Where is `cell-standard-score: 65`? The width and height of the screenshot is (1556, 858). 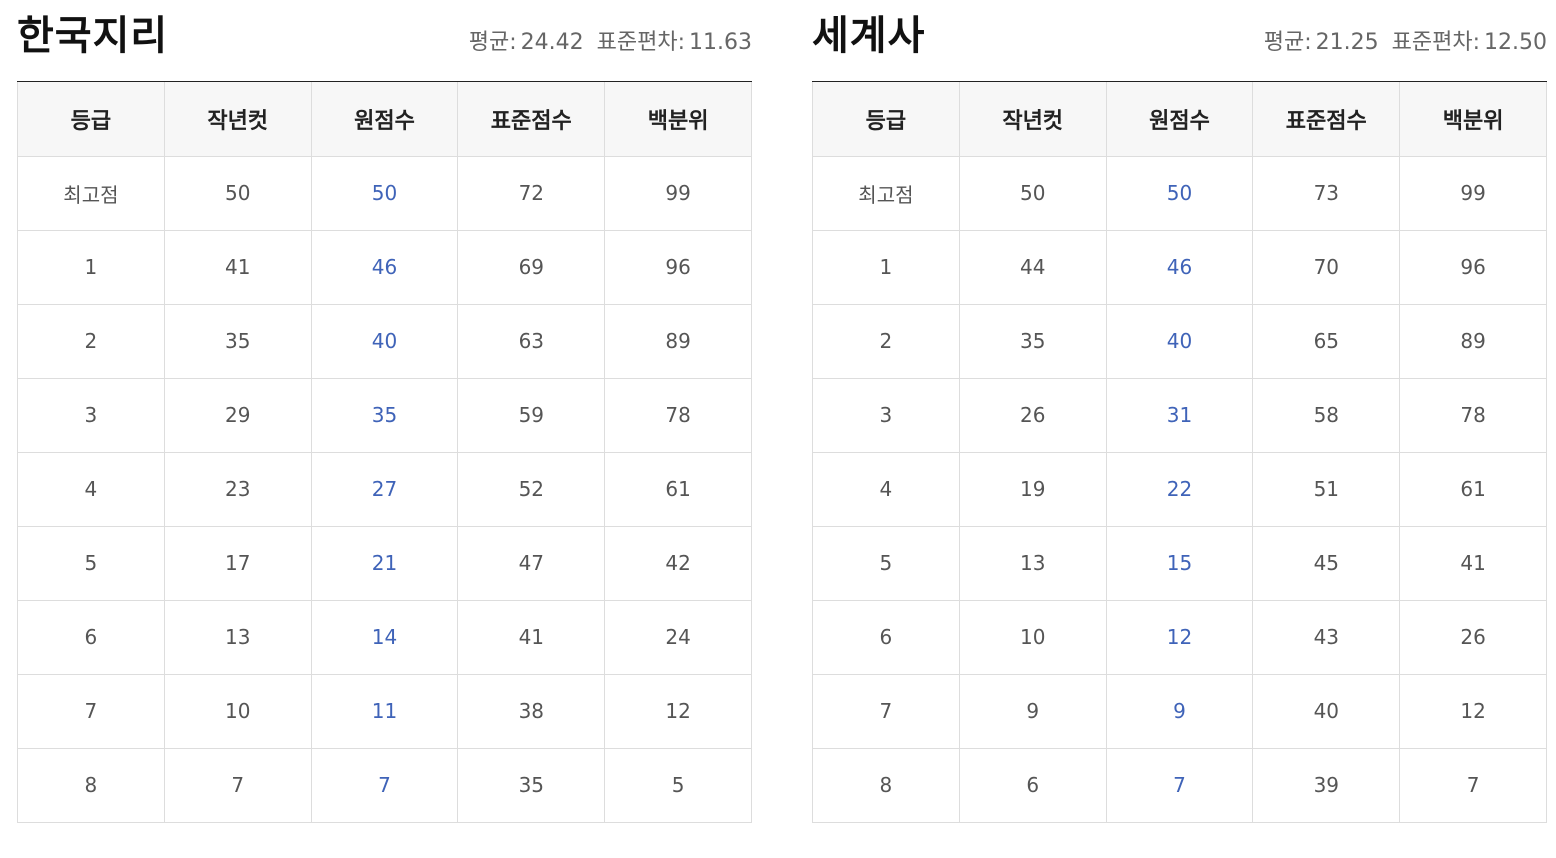 cell-standard-score: 65 is located at coordinates (1326, 341).